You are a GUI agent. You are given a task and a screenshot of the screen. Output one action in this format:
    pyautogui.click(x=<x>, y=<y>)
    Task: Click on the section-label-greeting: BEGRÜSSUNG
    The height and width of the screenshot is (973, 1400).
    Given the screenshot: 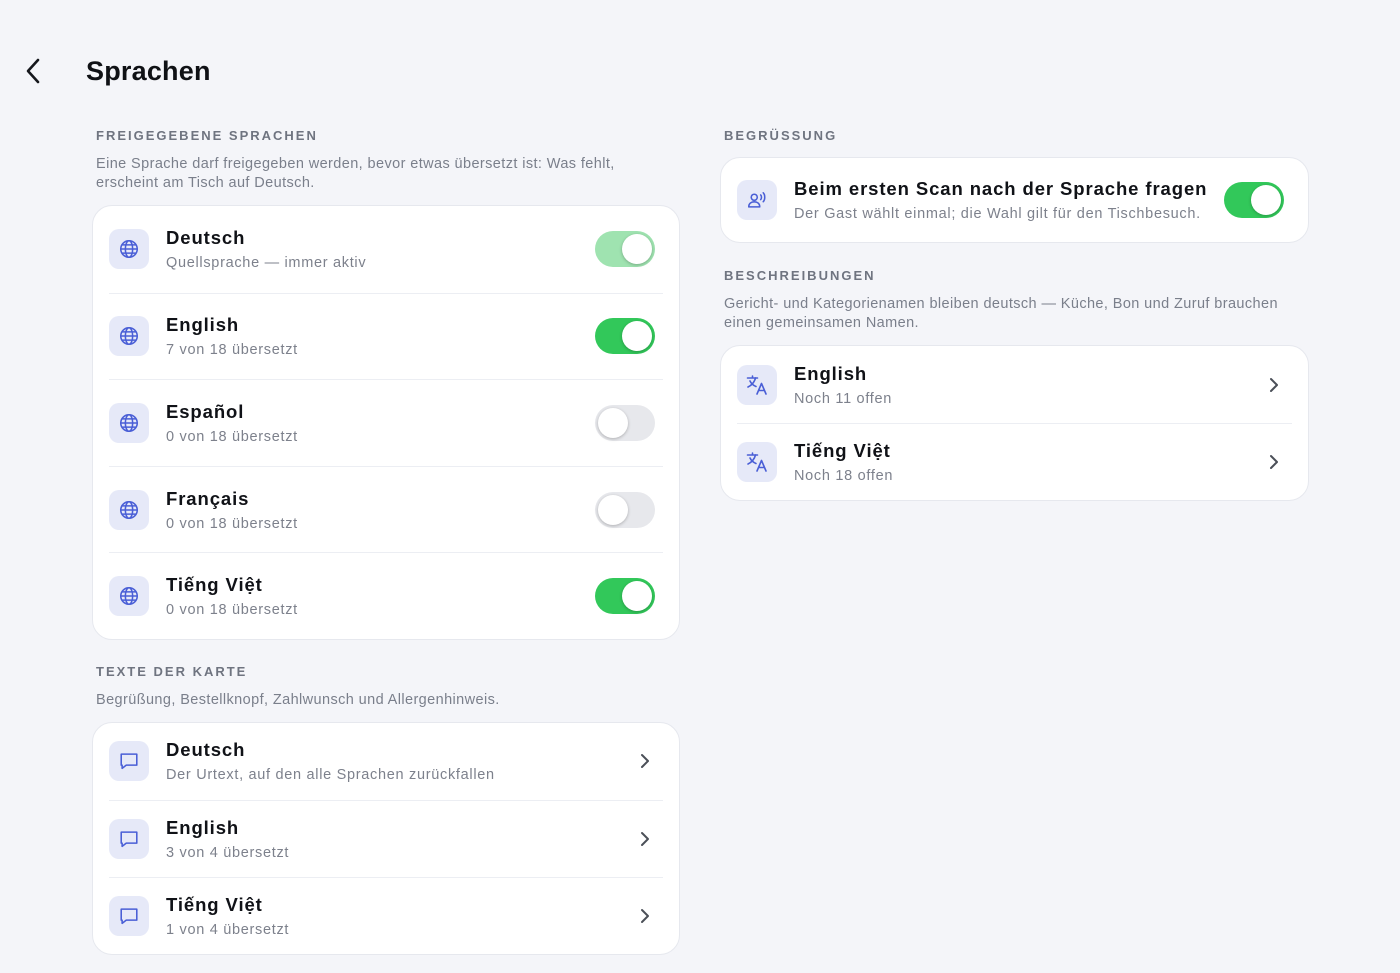 What is the action you would take?
    pyautogui.click(x=781, y=135)
    